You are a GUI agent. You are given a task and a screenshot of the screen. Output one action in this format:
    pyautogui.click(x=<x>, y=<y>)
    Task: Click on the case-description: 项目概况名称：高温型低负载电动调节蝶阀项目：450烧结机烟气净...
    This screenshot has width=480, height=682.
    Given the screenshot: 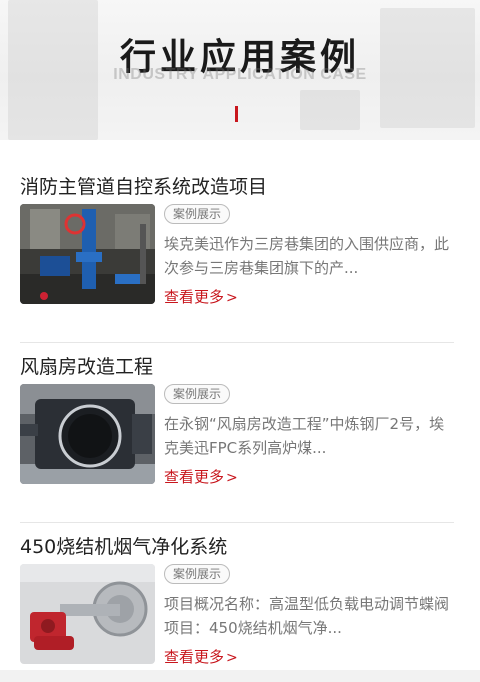 What is the action you would take?
    pyautogui.click(x=307, y=616)
    